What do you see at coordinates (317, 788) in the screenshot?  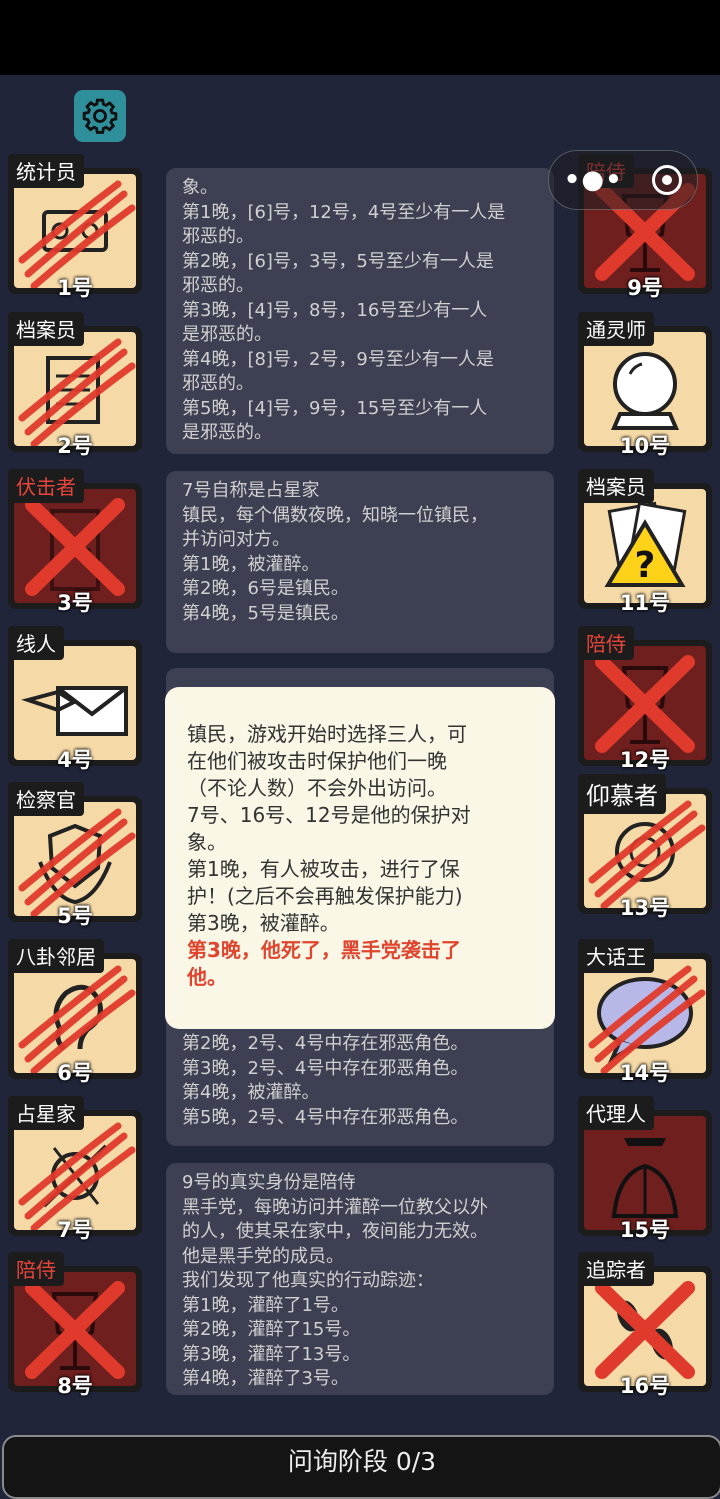 I see `popup-line: （不论人数）不会外出访问。` at bounding box center [317, 788].